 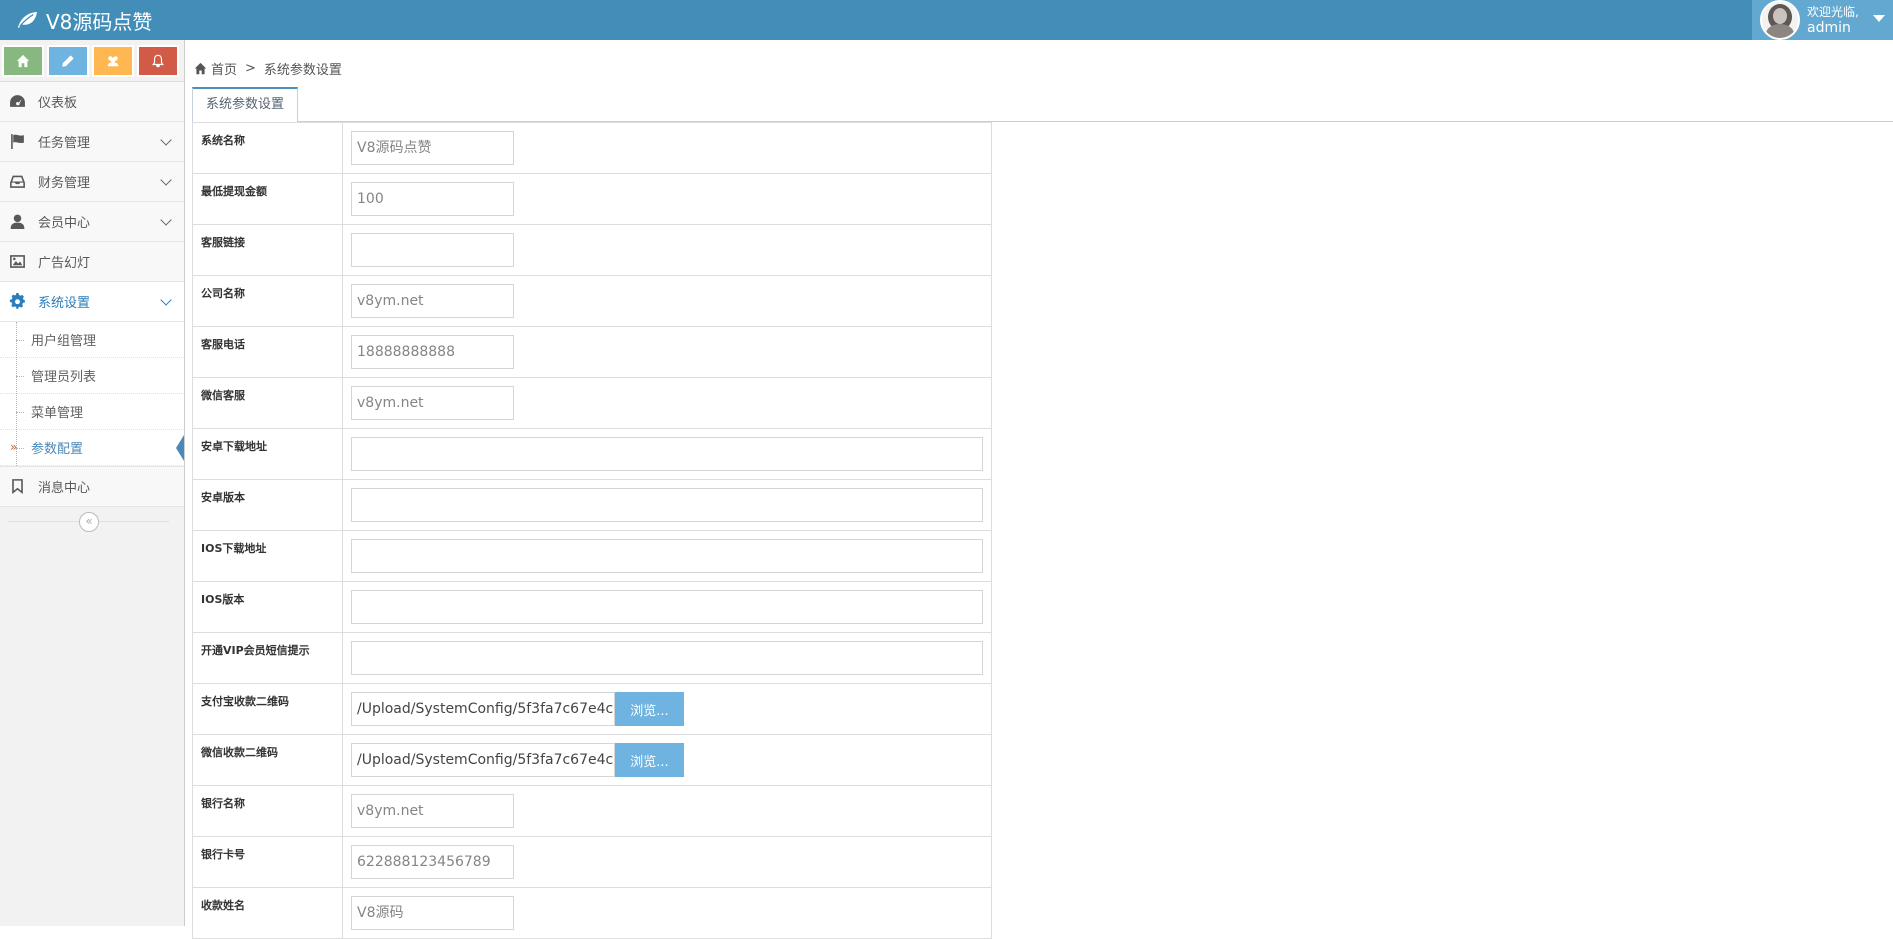 I want to click on users-icon, so click(x=113, y=60).